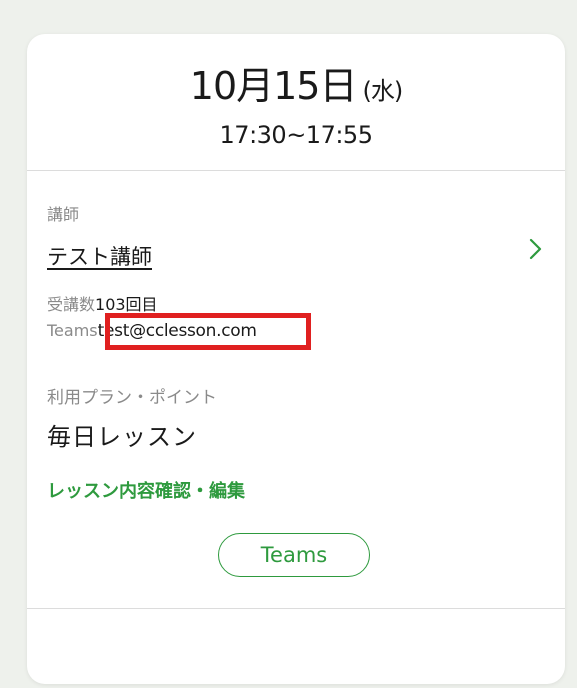  Describe the element at coordinates (72, 330) in the screenshot. I see `teams-label: Teams` at that location.